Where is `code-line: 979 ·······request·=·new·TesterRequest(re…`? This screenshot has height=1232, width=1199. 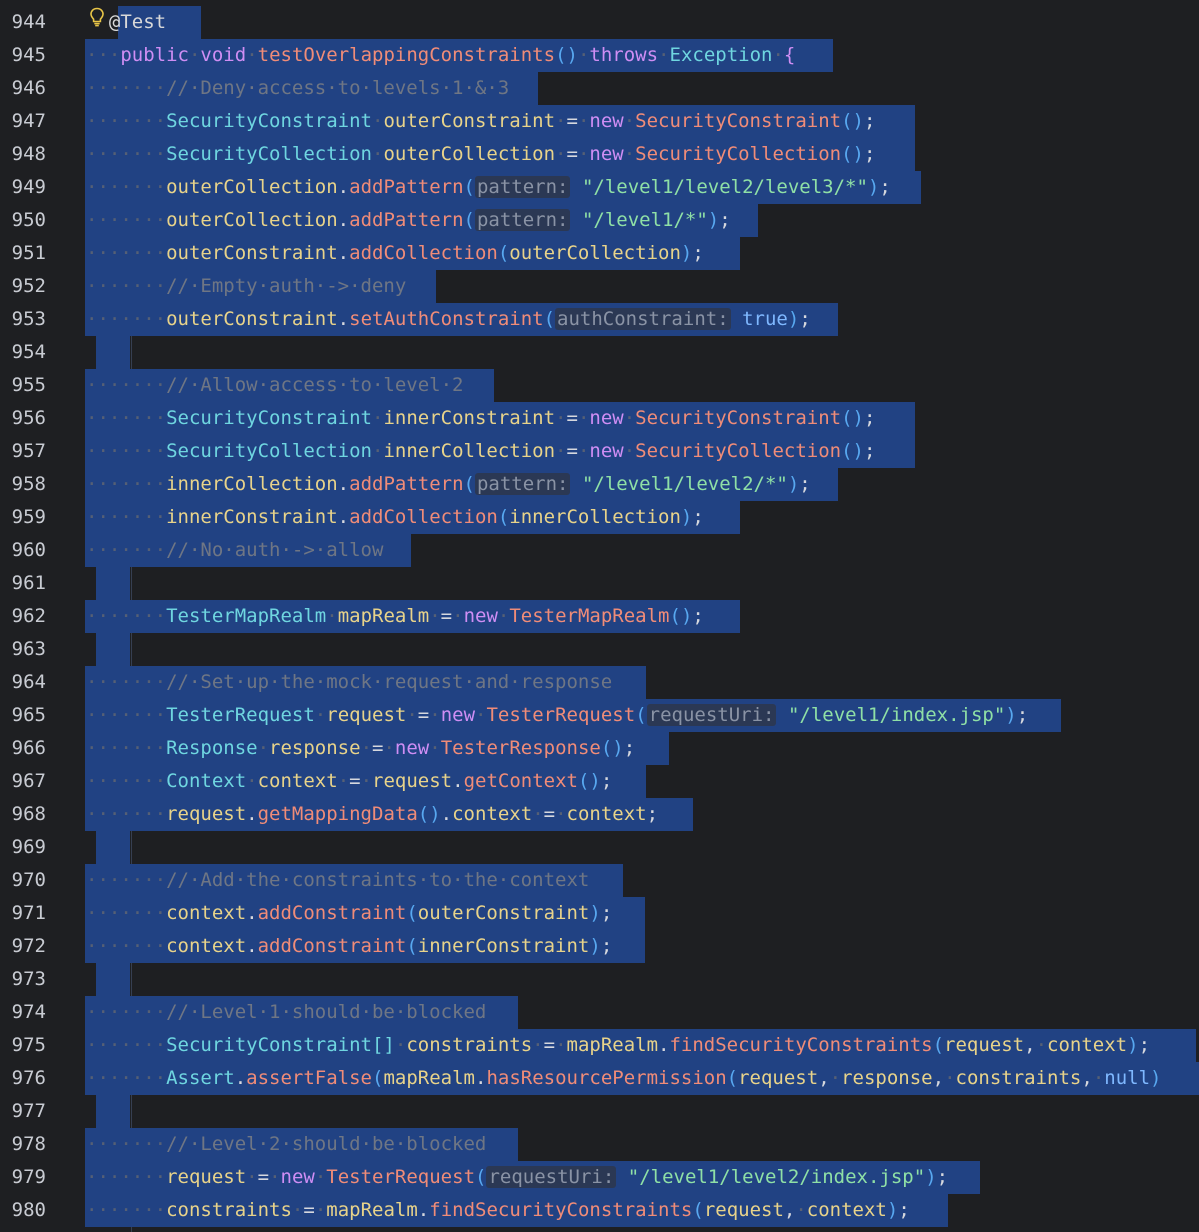
code-line: 979 ·······request·=·new·TesterRequest(re… is located at coordinates (599, 1177).